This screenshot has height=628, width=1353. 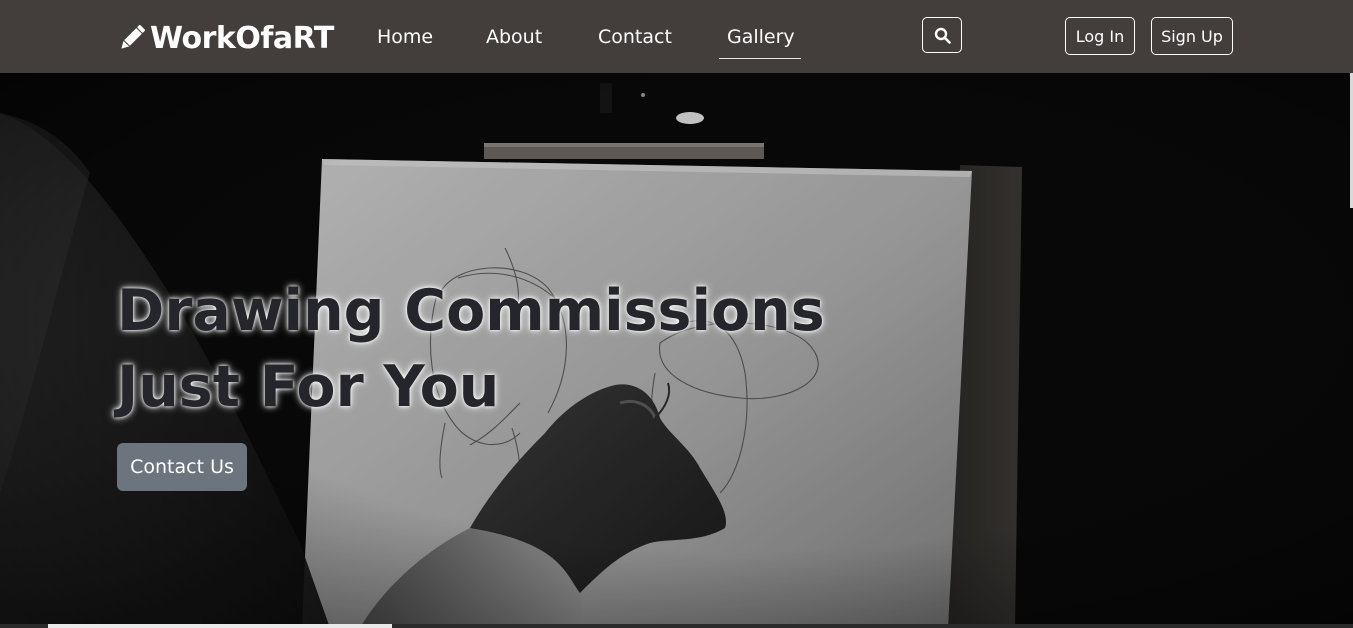 I want to click on search-icon, so click(x=942, y=35).